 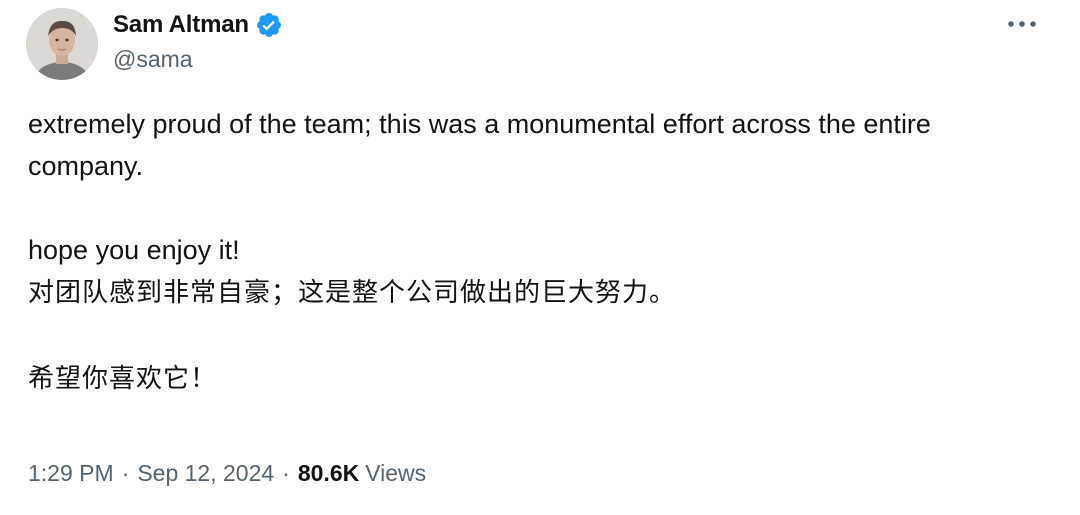 I want to click on tweet-line-zh-2: 希望你喜欢它！, so click(x=123, y=379).